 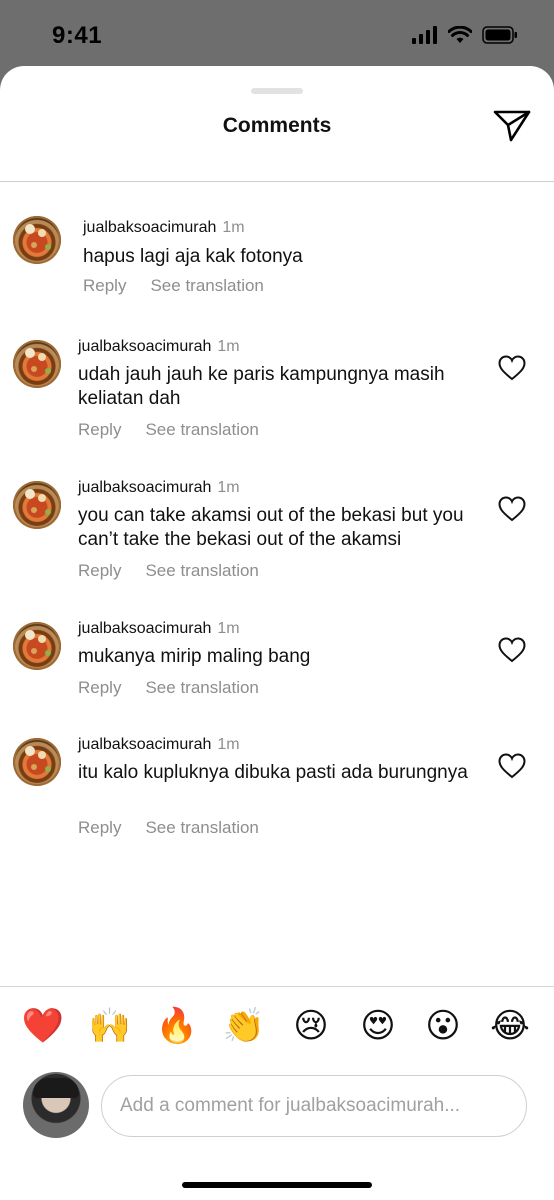 I want to click on comment-text: hapus lagi aja kak fotonya, so click(x=193, y=256).